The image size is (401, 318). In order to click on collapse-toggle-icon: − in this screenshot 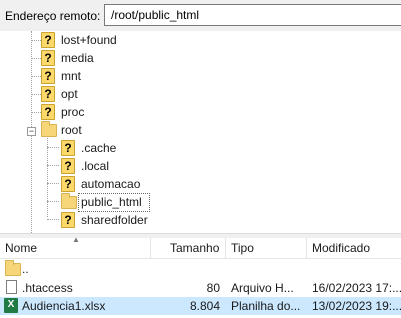, I will do `click(31, 131)`.